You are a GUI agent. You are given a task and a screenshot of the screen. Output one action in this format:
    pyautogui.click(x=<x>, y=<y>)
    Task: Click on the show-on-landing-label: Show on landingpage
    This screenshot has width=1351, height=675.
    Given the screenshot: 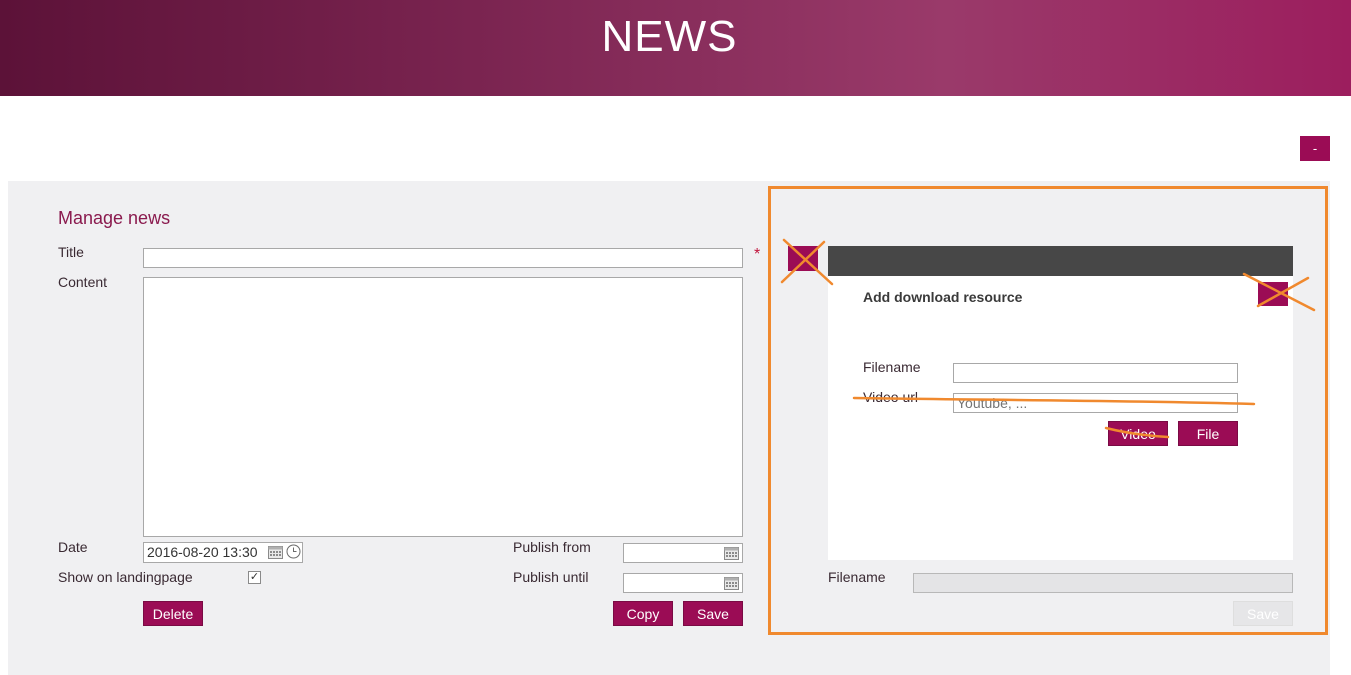 What is the action you would take?
    pyautogui.click(x=125, y=577)
    